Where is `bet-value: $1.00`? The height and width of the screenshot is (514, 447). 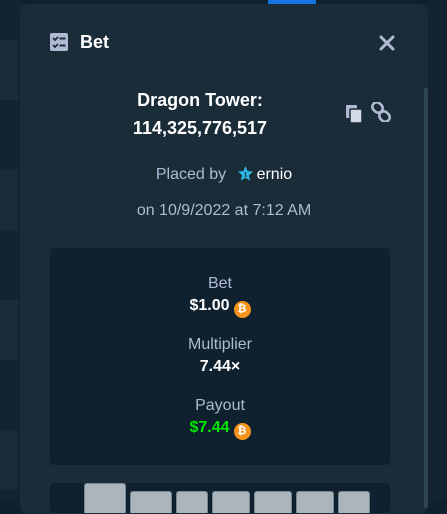
bet-value: $1.00 is located at coordinates (209, 305).